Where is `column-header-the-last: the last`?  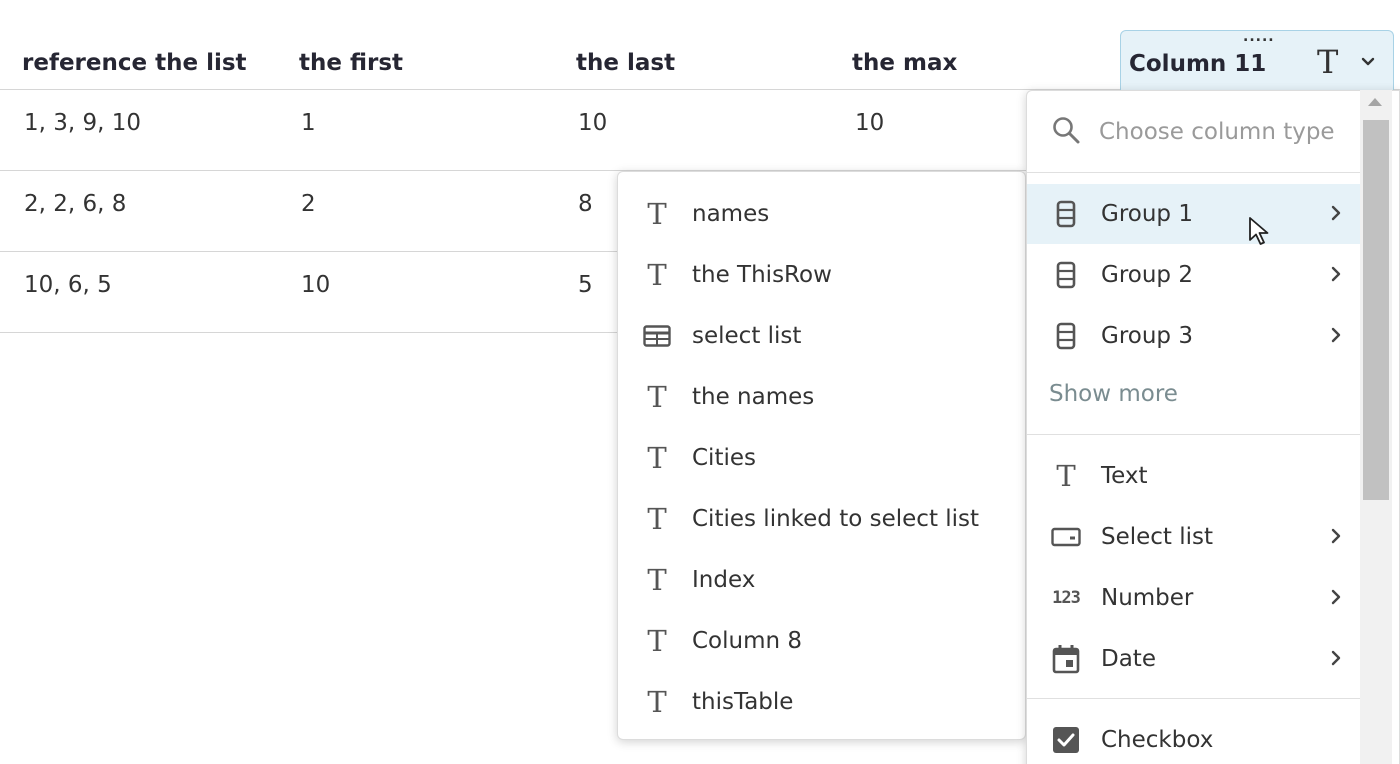 column-header-the-last: the last is located at coordinates (625, 63).